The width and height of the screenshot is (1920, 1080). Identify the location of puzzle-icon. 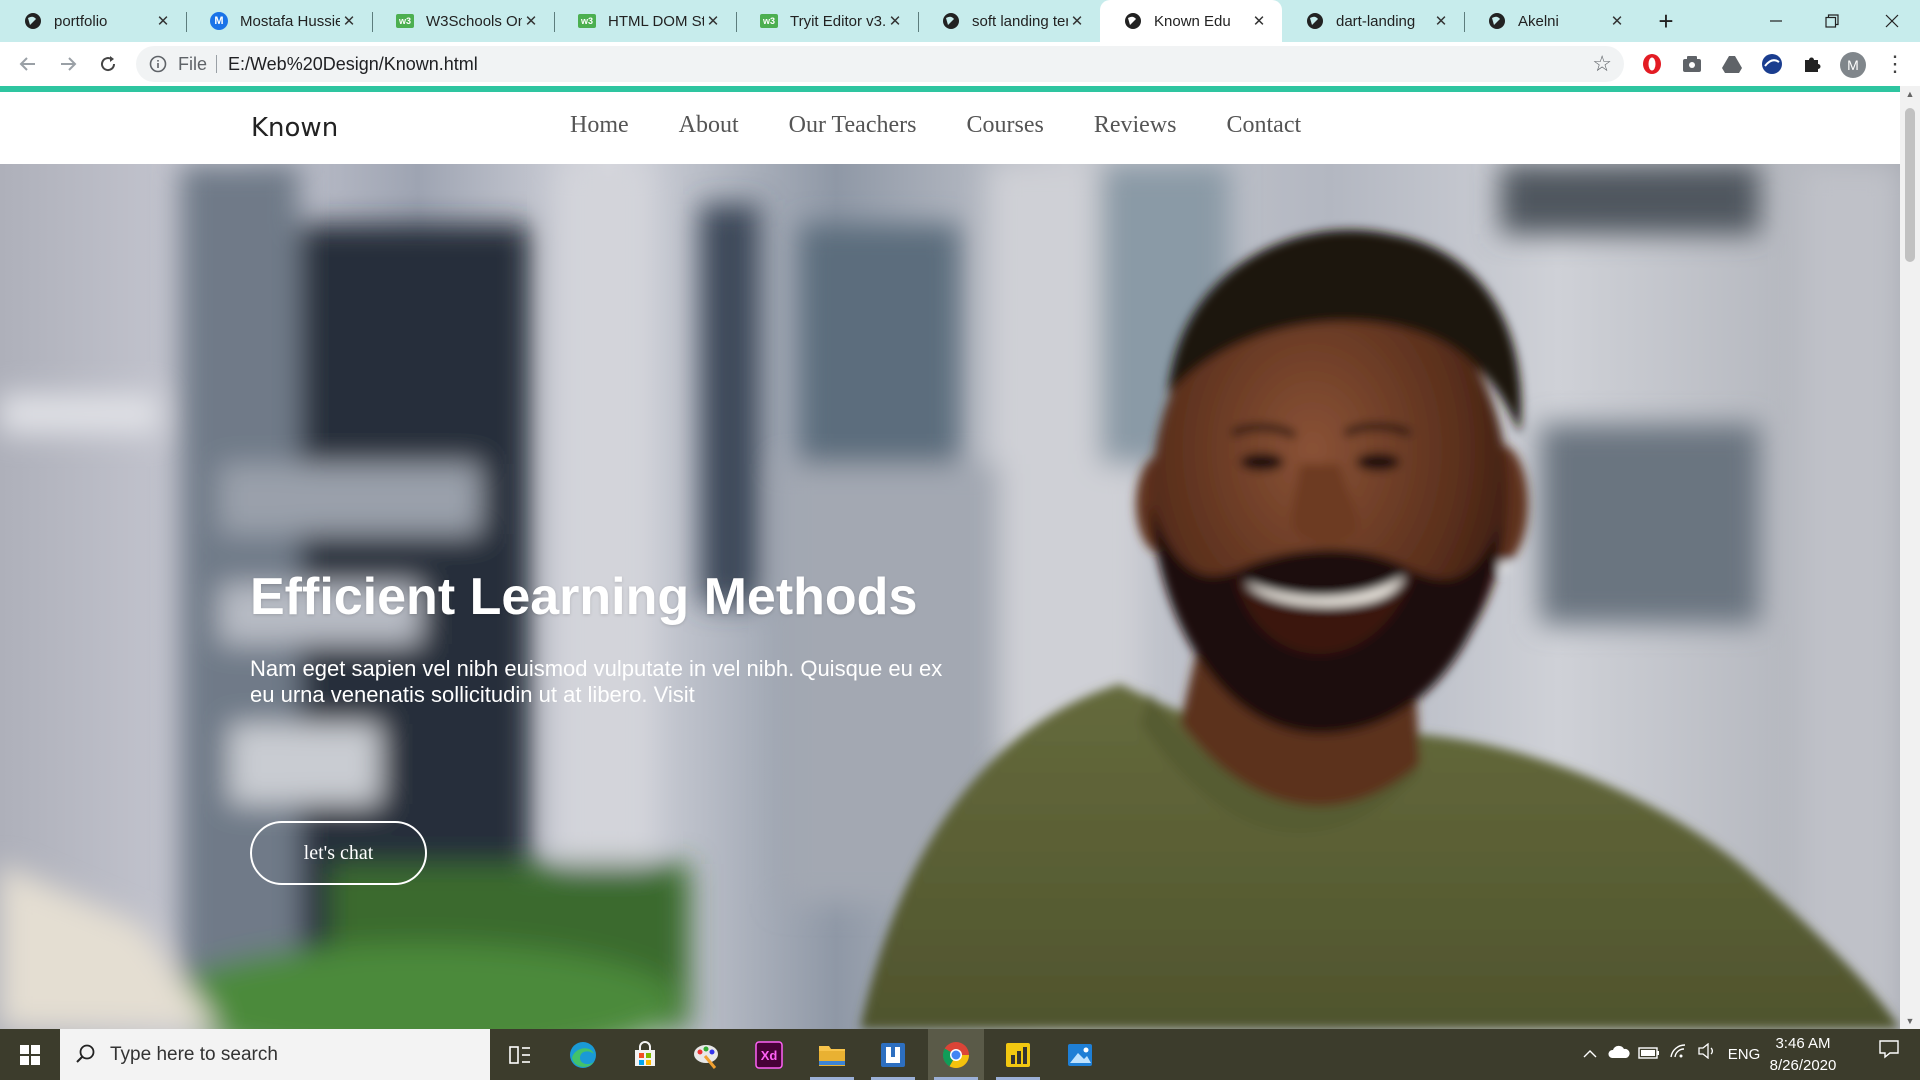
(1812, 64).